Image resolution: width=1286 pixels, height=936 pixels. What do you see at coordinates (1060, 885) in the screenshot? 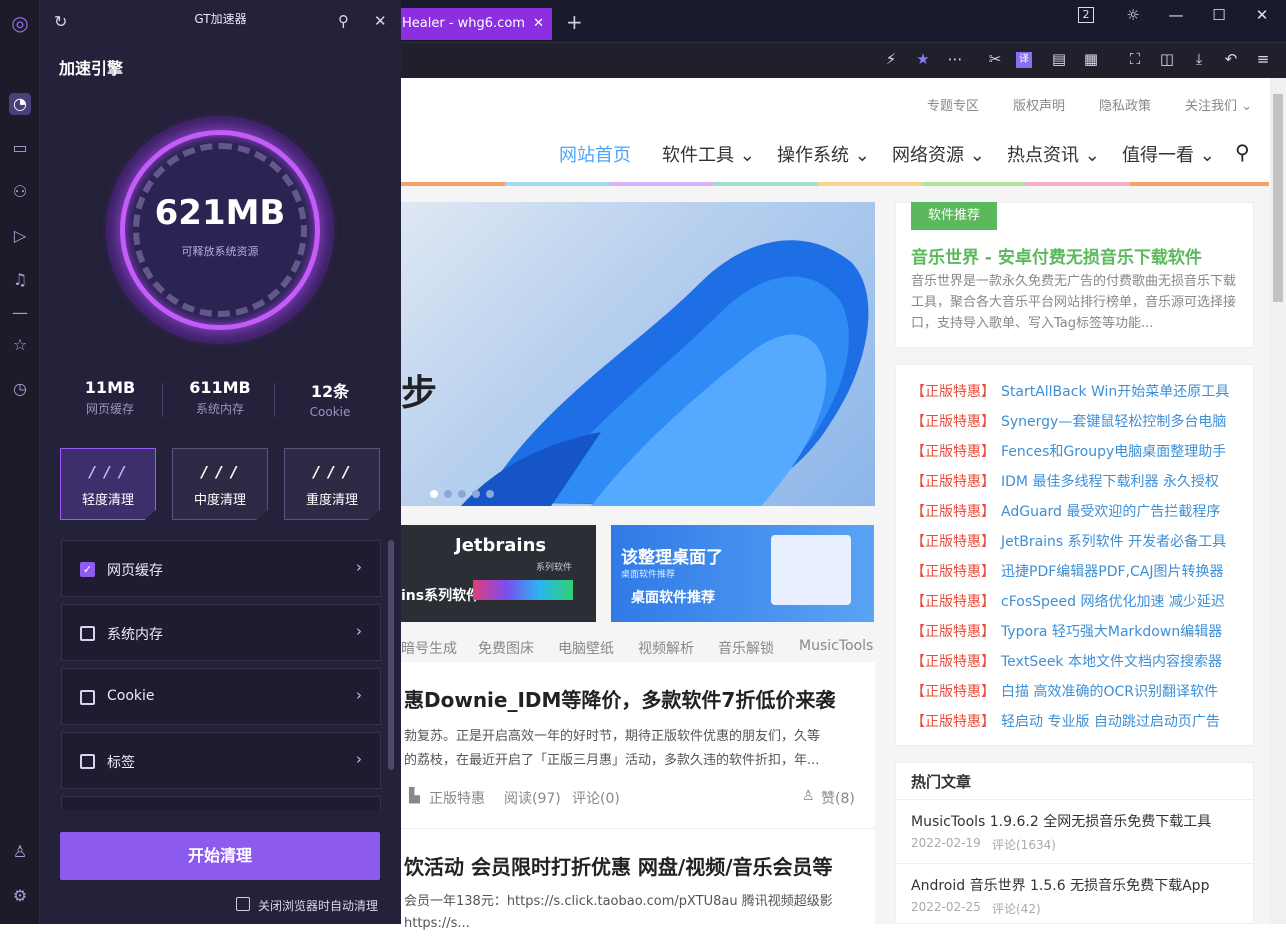
I see `article-title: Android 音乐世界 1.5.6 无损音乐免费下载App` at bounding box center [1060, 885].